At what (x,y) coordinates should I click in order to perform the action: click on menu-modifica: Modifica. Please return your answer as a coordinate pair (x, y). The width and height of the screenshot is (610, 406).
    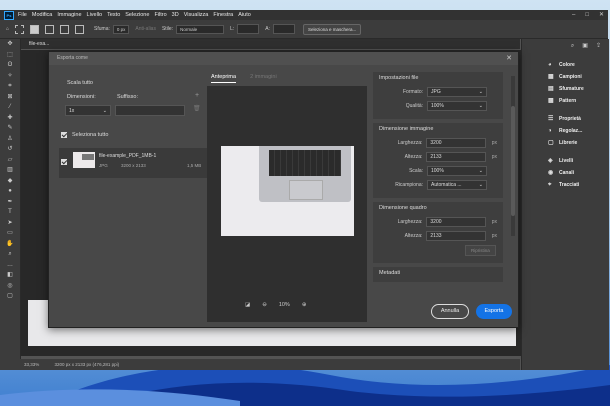
    Looking at the image, I should click on (42, 15).